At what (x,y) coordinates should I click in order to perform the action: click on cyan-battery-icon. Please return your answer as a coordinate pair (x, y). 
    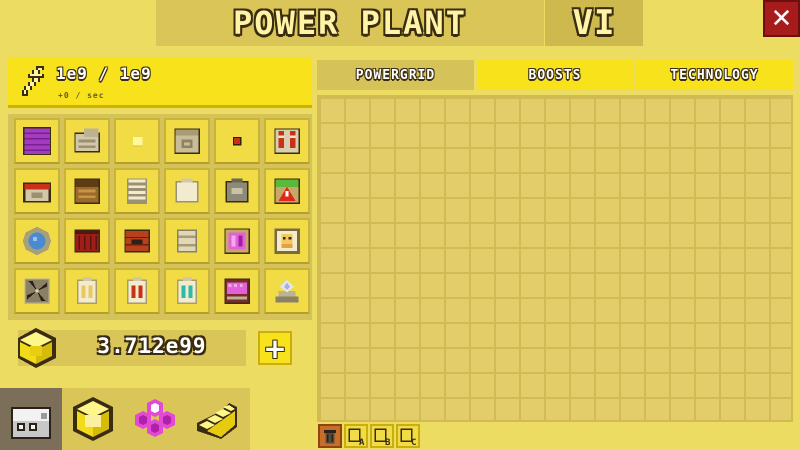
    Looking at the image, I should click on (187, 290).